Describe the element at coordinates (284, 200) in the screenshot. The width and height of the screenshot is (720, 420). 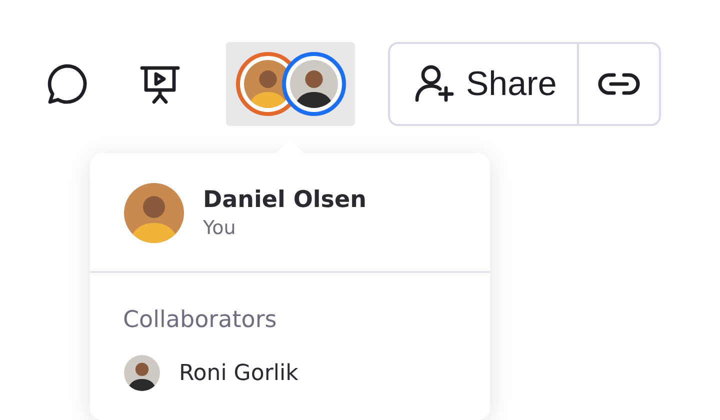
I see `user-name: Daniel Olsen` at that location.